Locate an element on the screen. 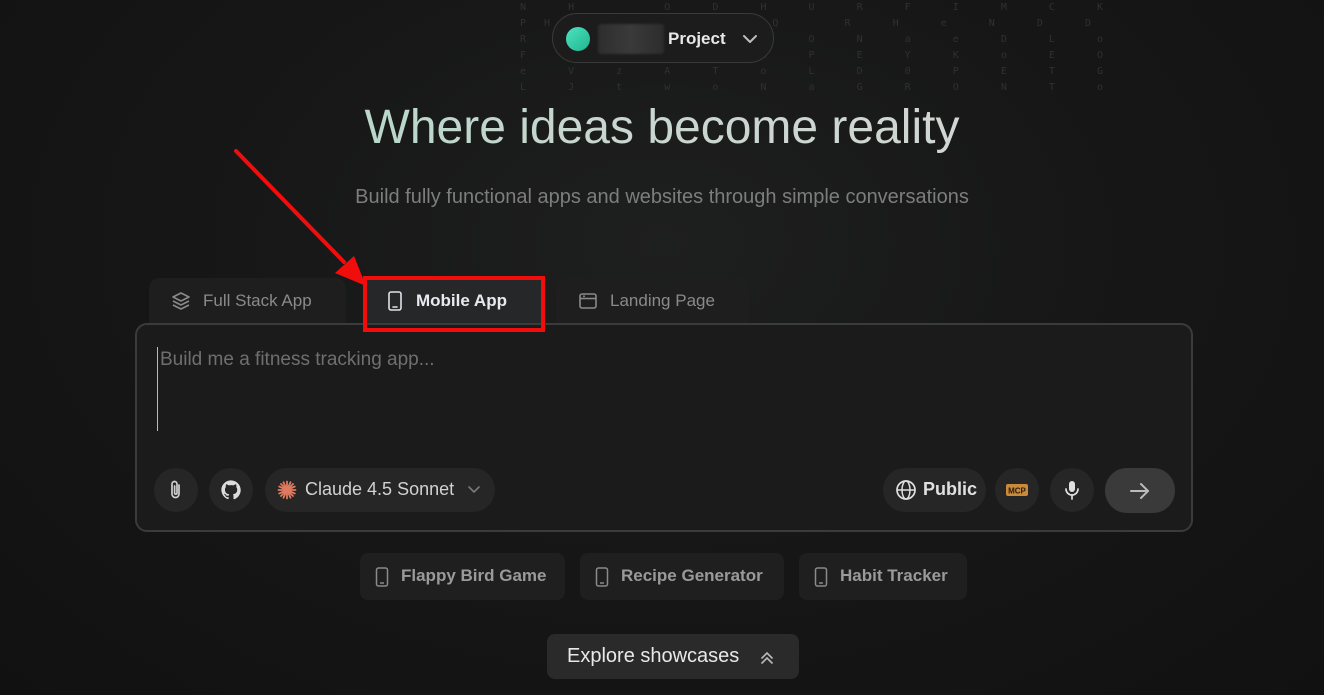 The width and height of the screenshot is (1324, 695). mcp-icon: MCP is located at coordinates (1017, 490).